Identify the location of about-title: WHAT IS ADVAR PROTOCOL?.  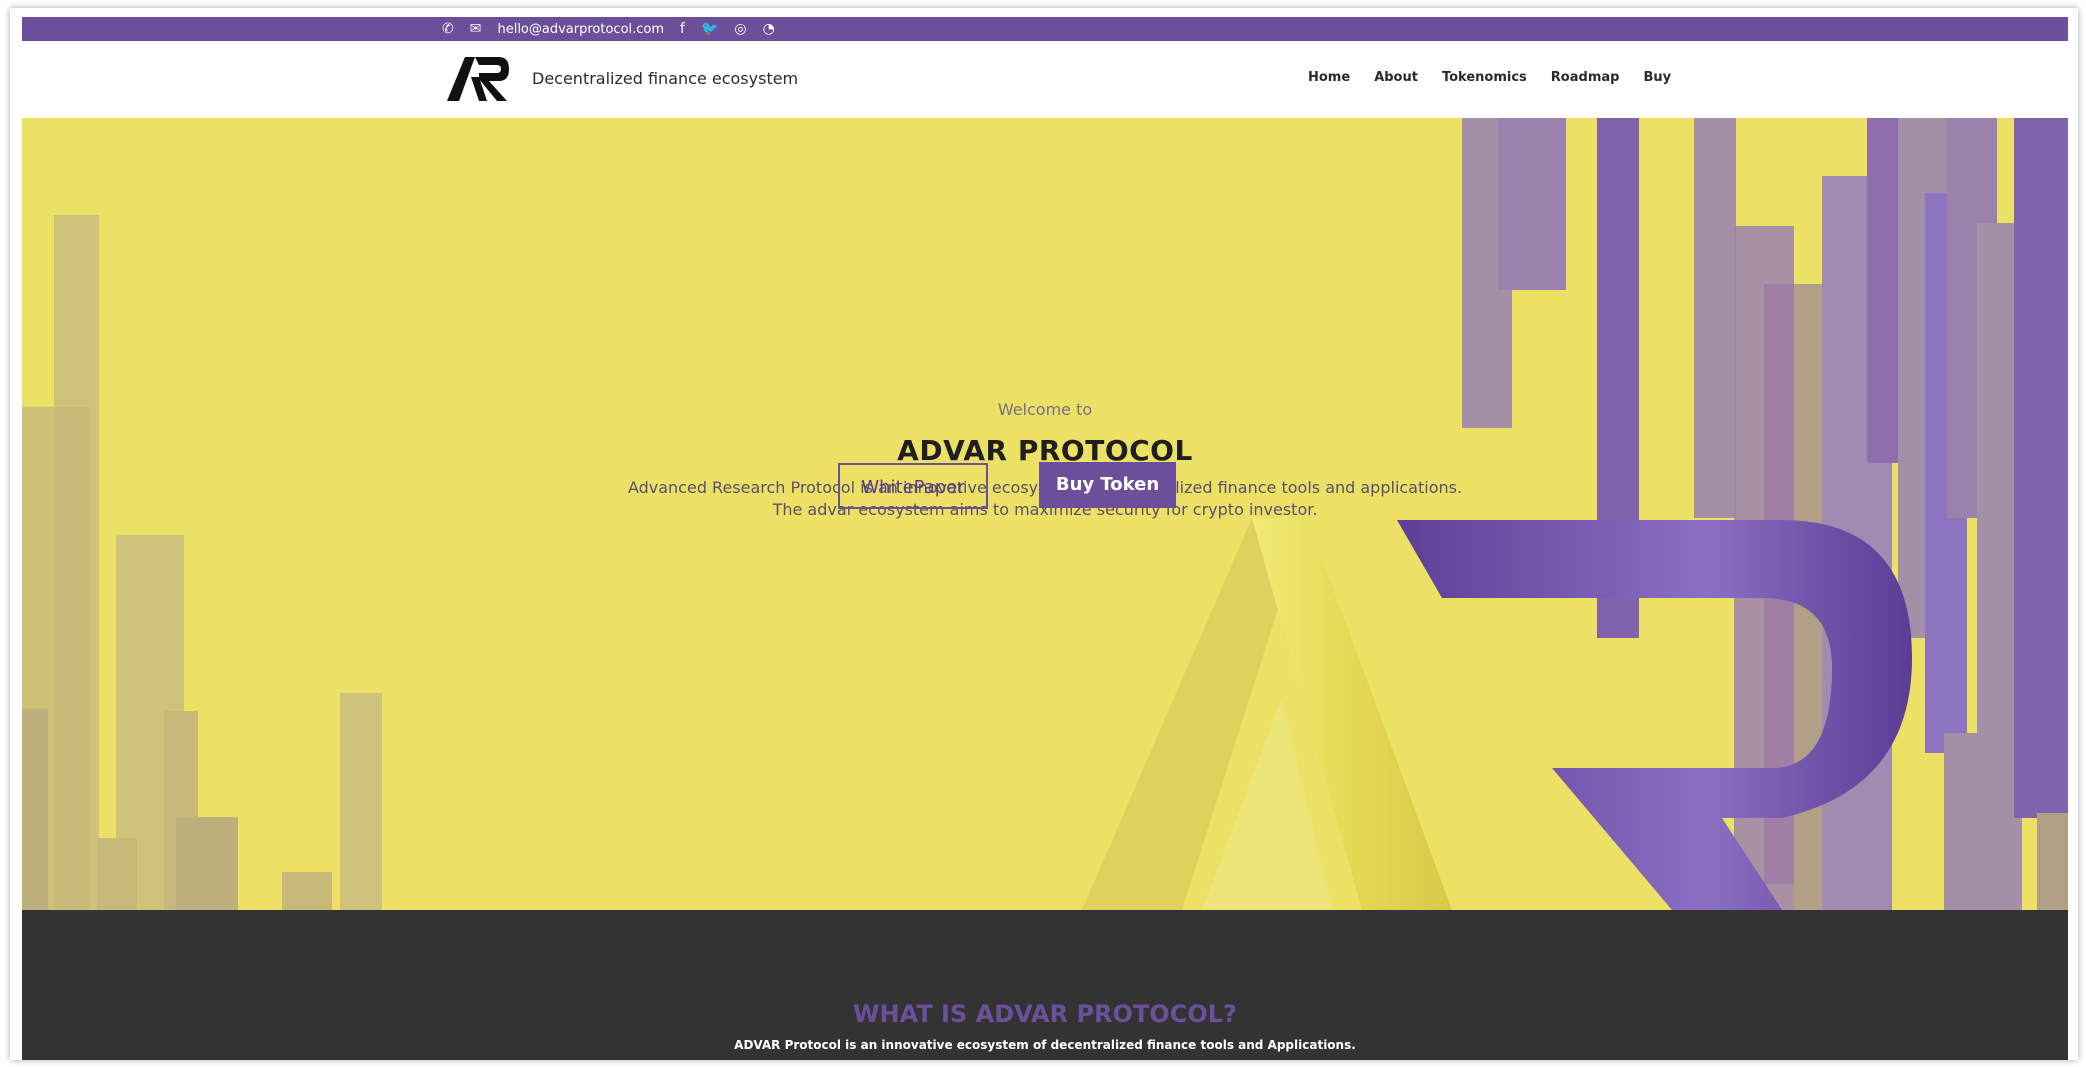
(1045, 1014).